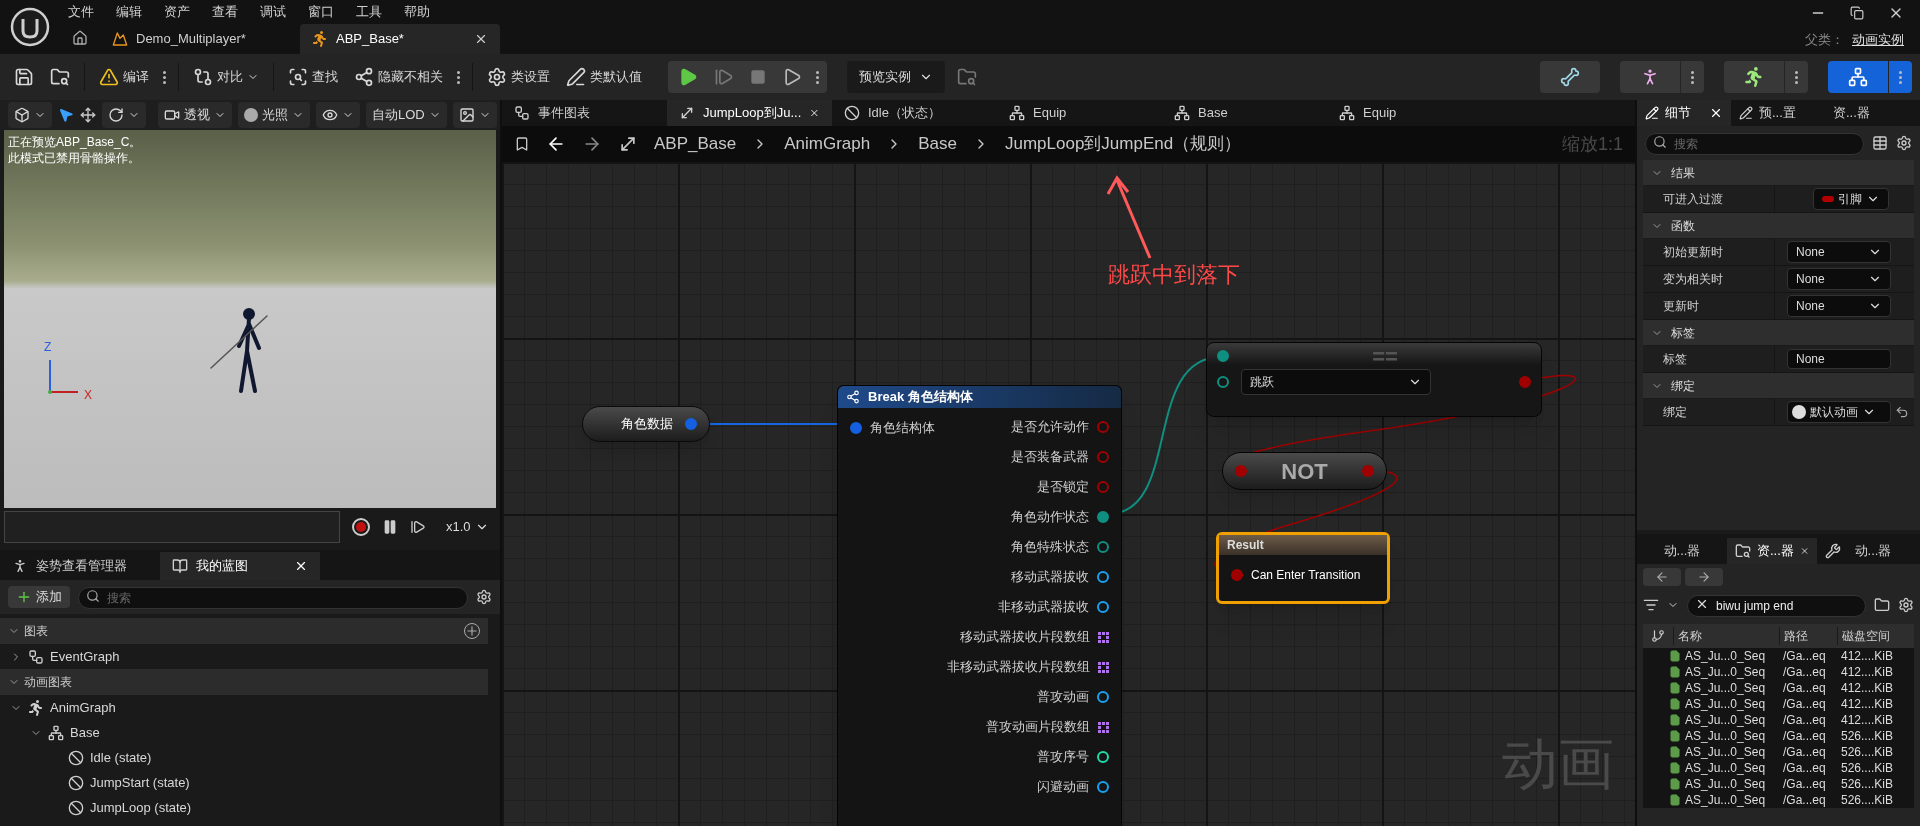 This screenshot has height=826, width=1920. What do you see at coordinates (1808, 636) in the screenshot?
I see `column-header: 路径` at bounding box center [1808, 636].